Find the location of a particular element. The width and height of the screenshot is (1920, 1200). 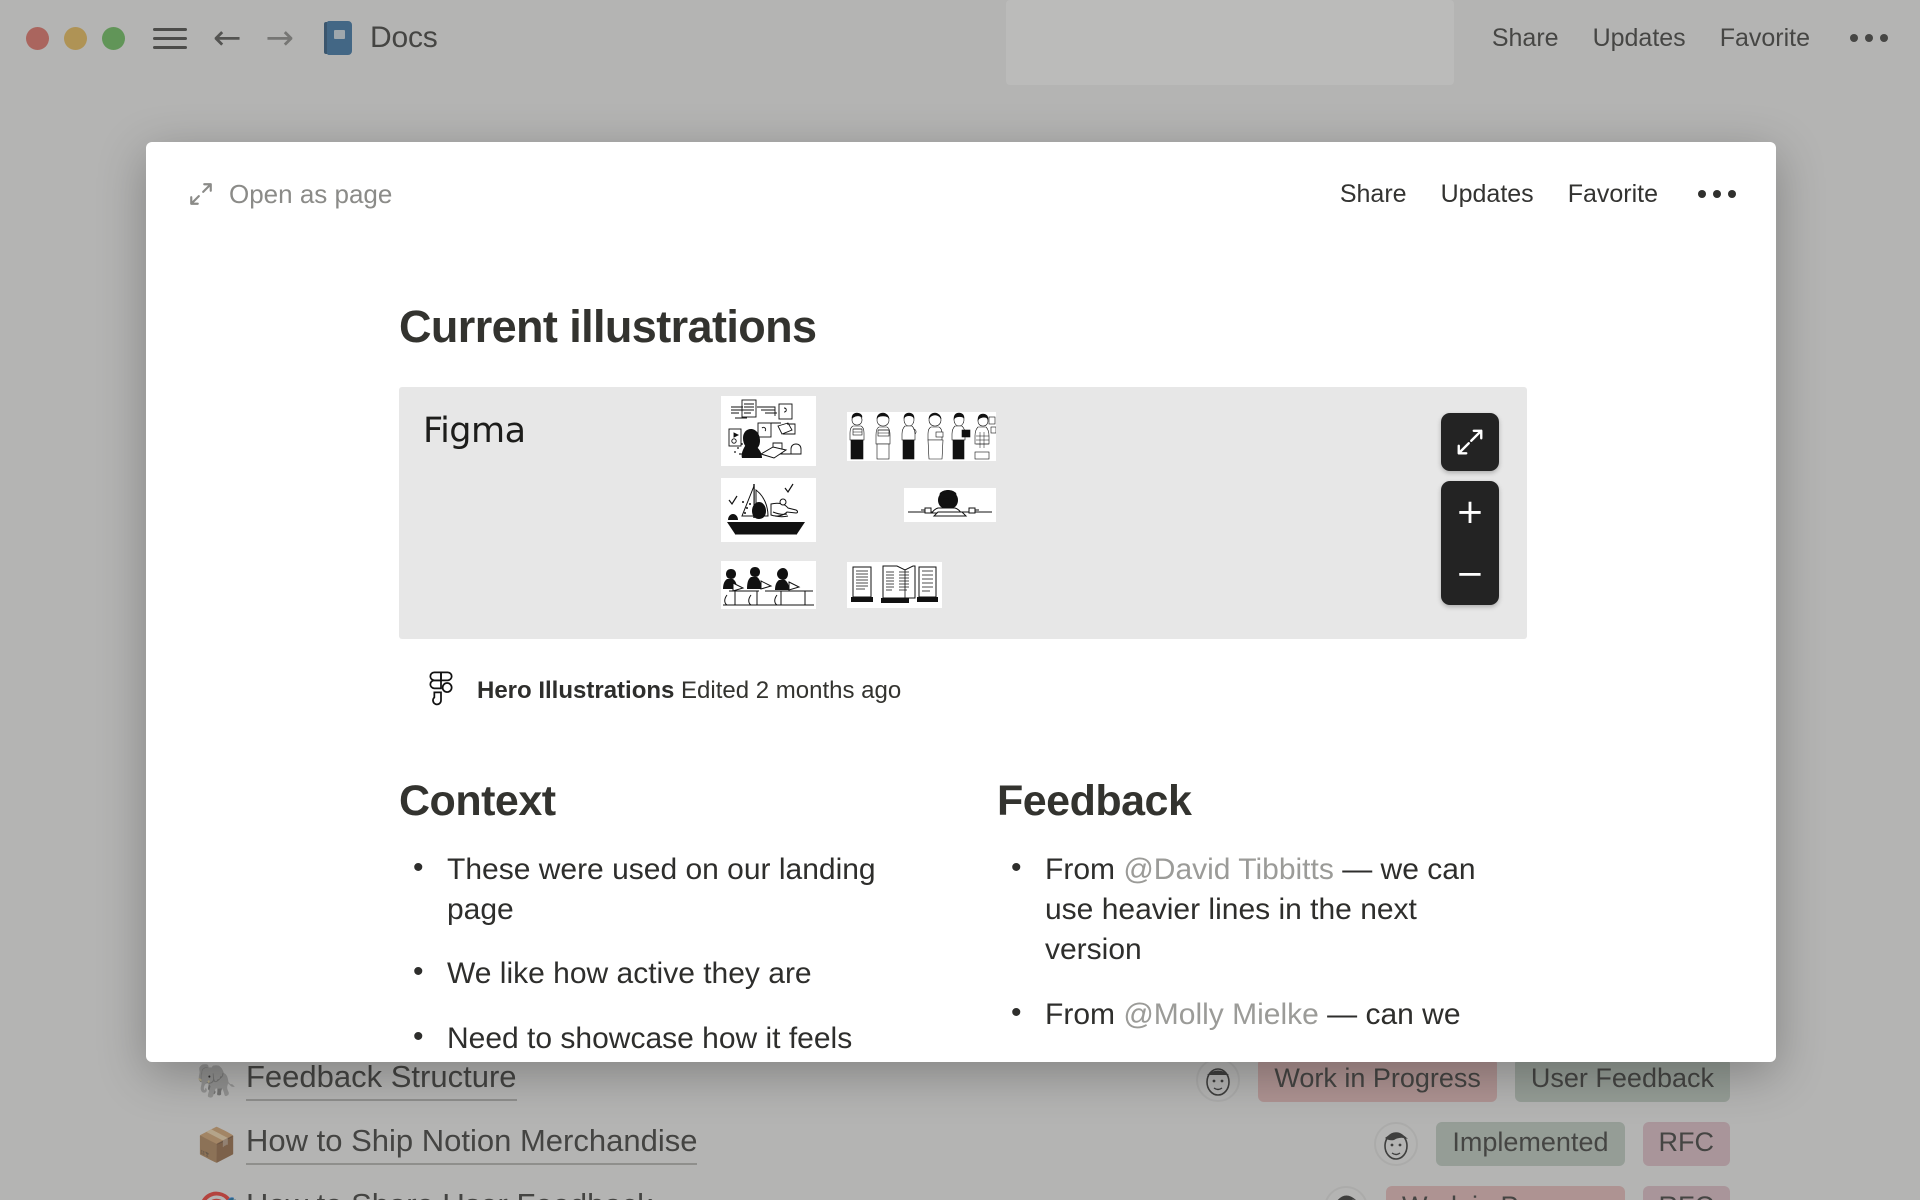

thumbnail-person-reading-at-table is located at coordinates (950, 505).